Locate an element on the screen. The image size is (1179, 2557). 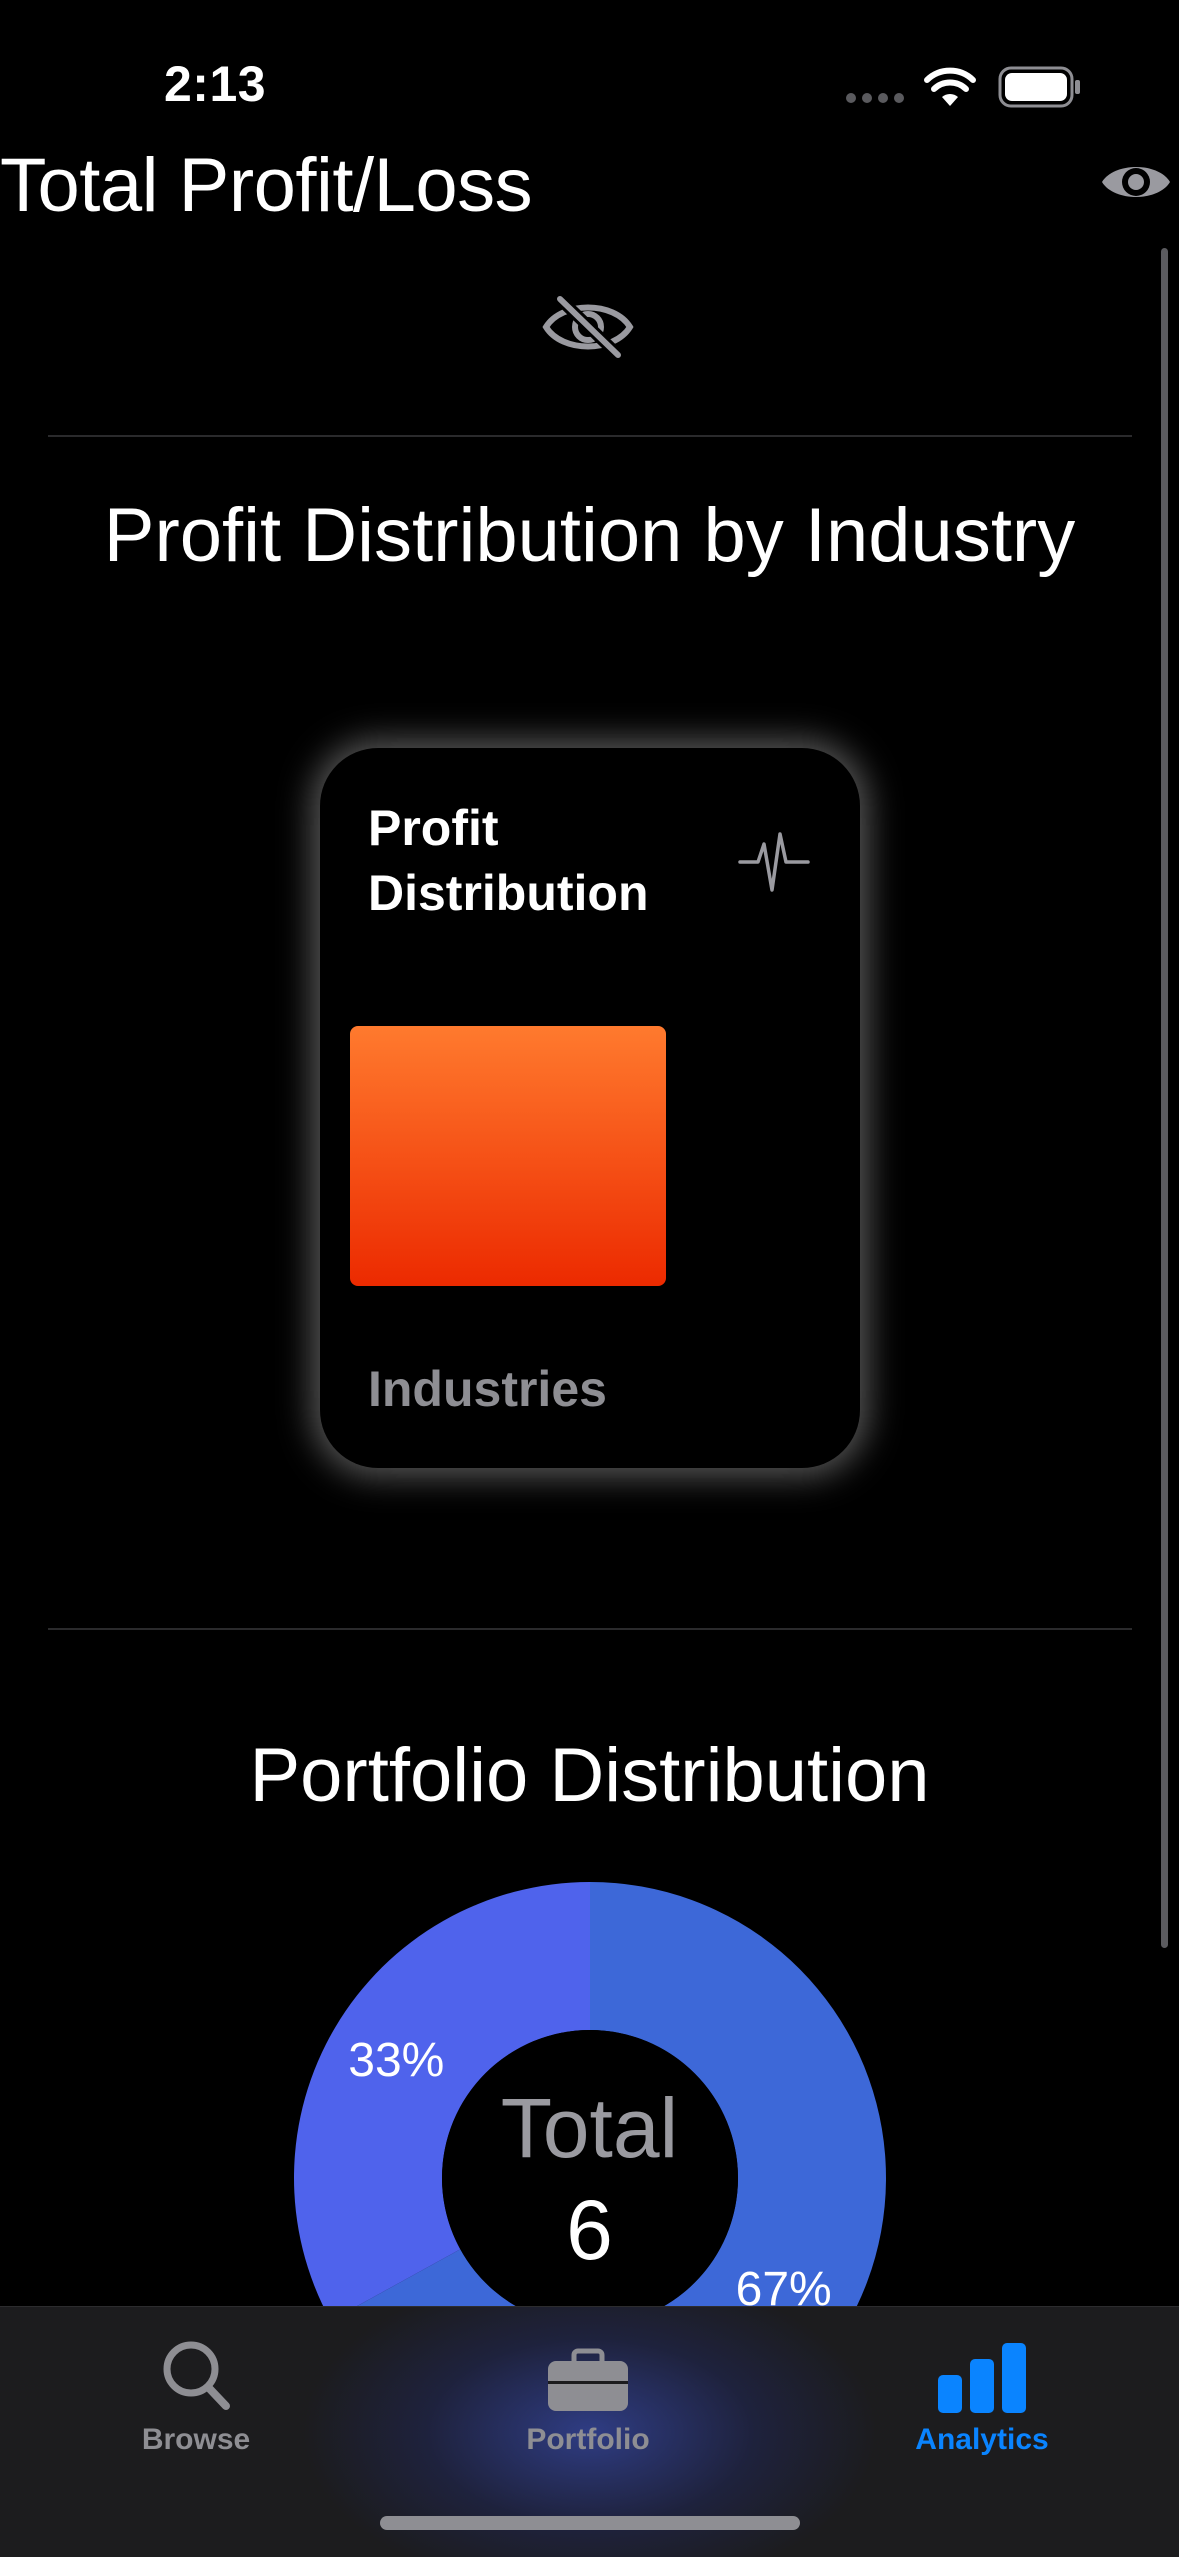
profit-section-title: Profit Distribution by Industry is located at coordinates (589, 535).